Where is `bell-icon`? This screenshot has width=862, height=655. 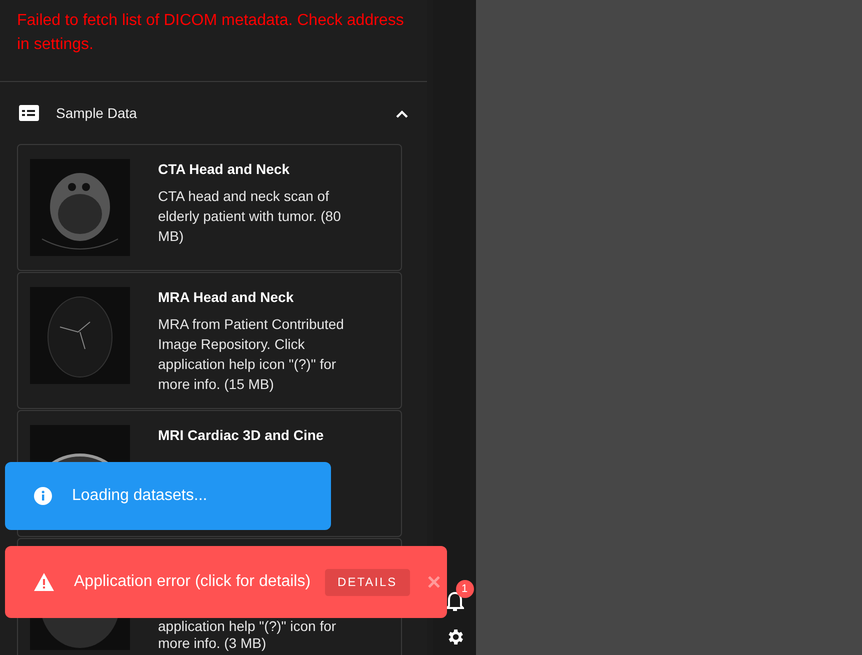
bell-icon is located at coordinates (455, 602).